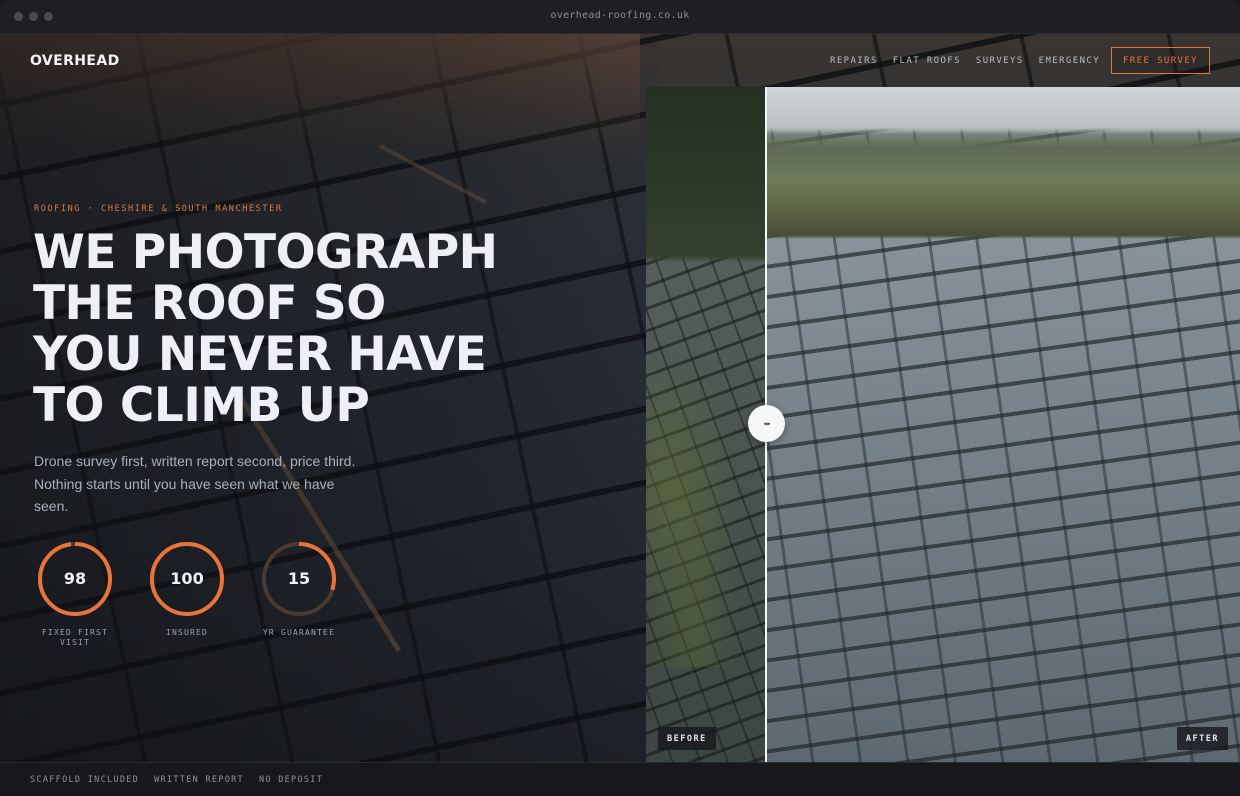 This screenshot has width=1240, height=796. Describe the element at coordinates (187, 632) in the screenshot. I see `stat-label: INSURED` at that location.